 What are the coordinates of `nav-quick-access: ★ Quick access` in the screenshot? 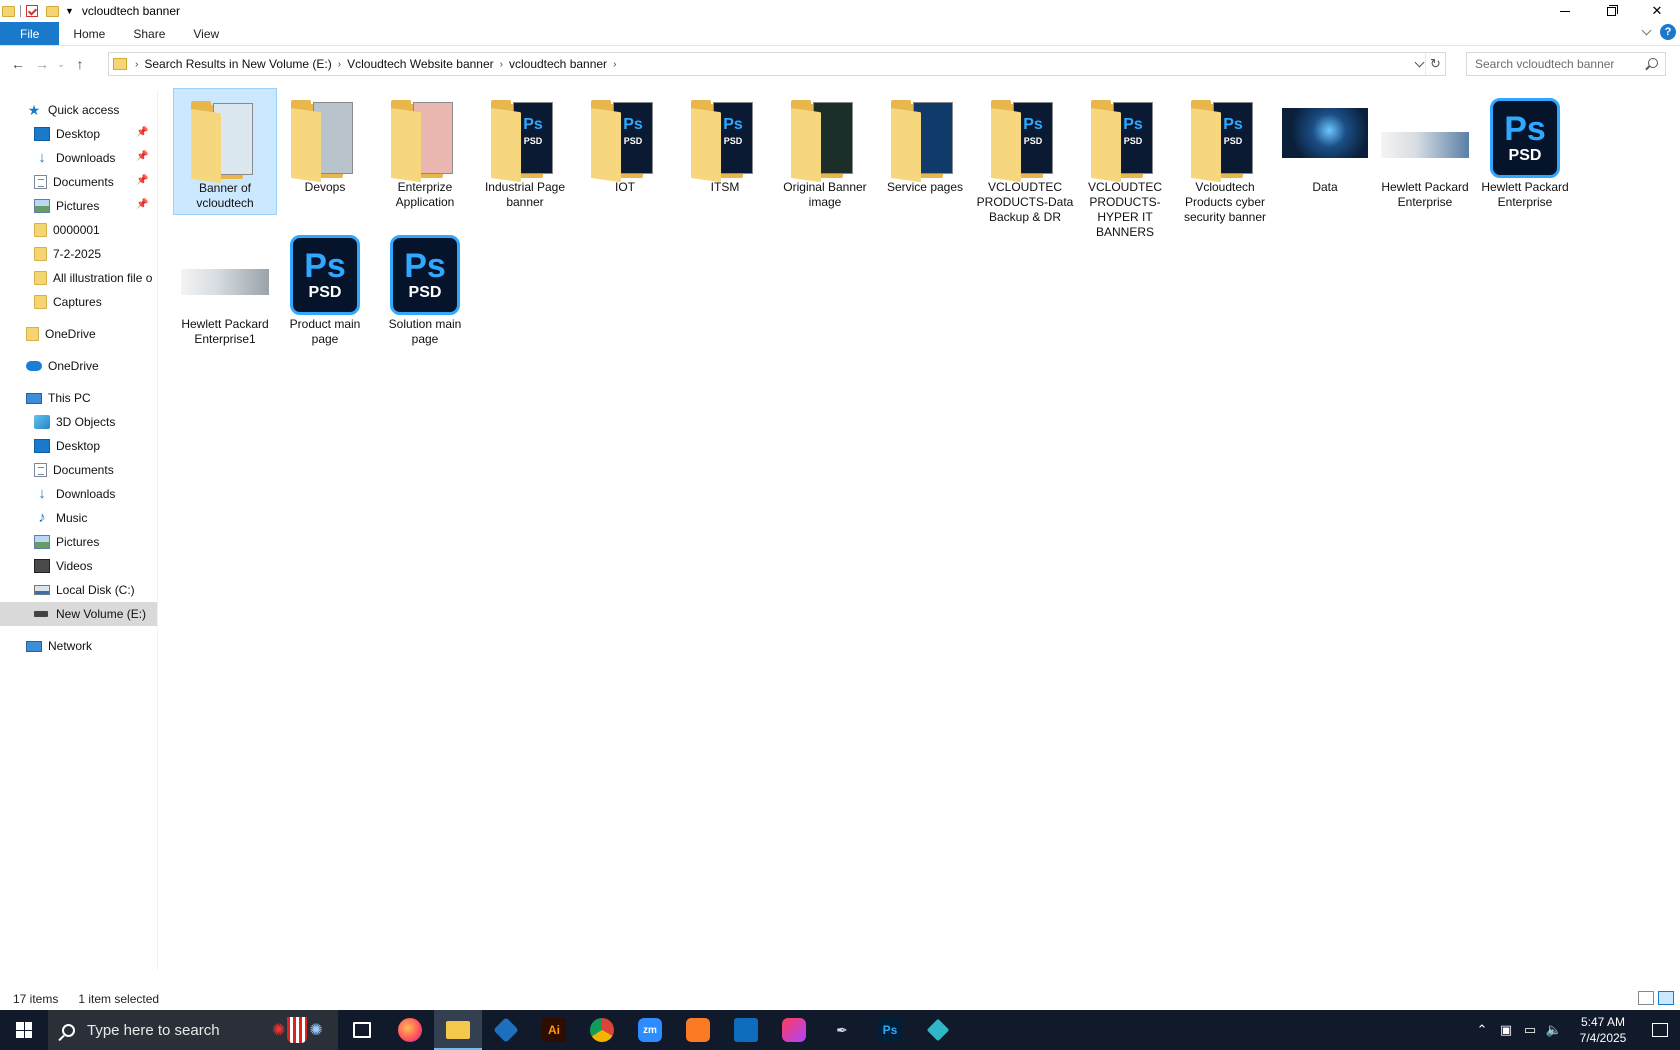 It's located at (78, 110).